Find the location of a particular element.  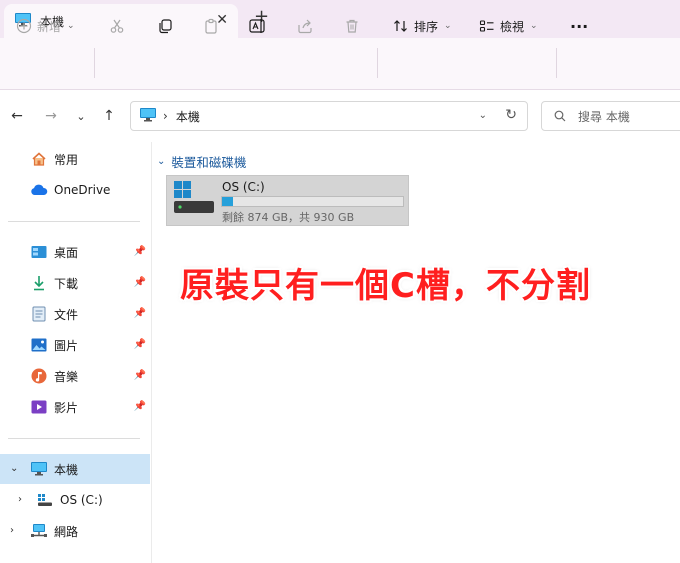

breadcrumb-this-pc: 本機 is located at coordinates (188, 116).